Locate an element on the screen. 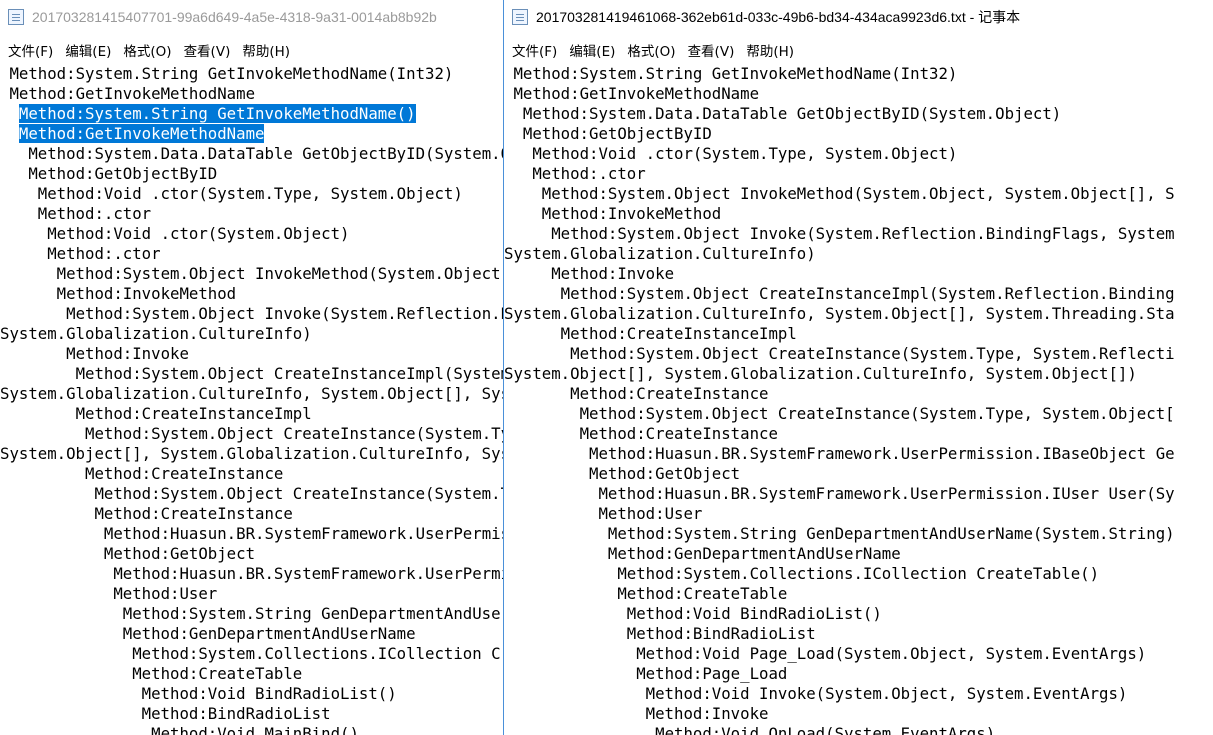  line-text: Method:Void OnLoad(System.EventArgs) is located at coordinates (825, 729).